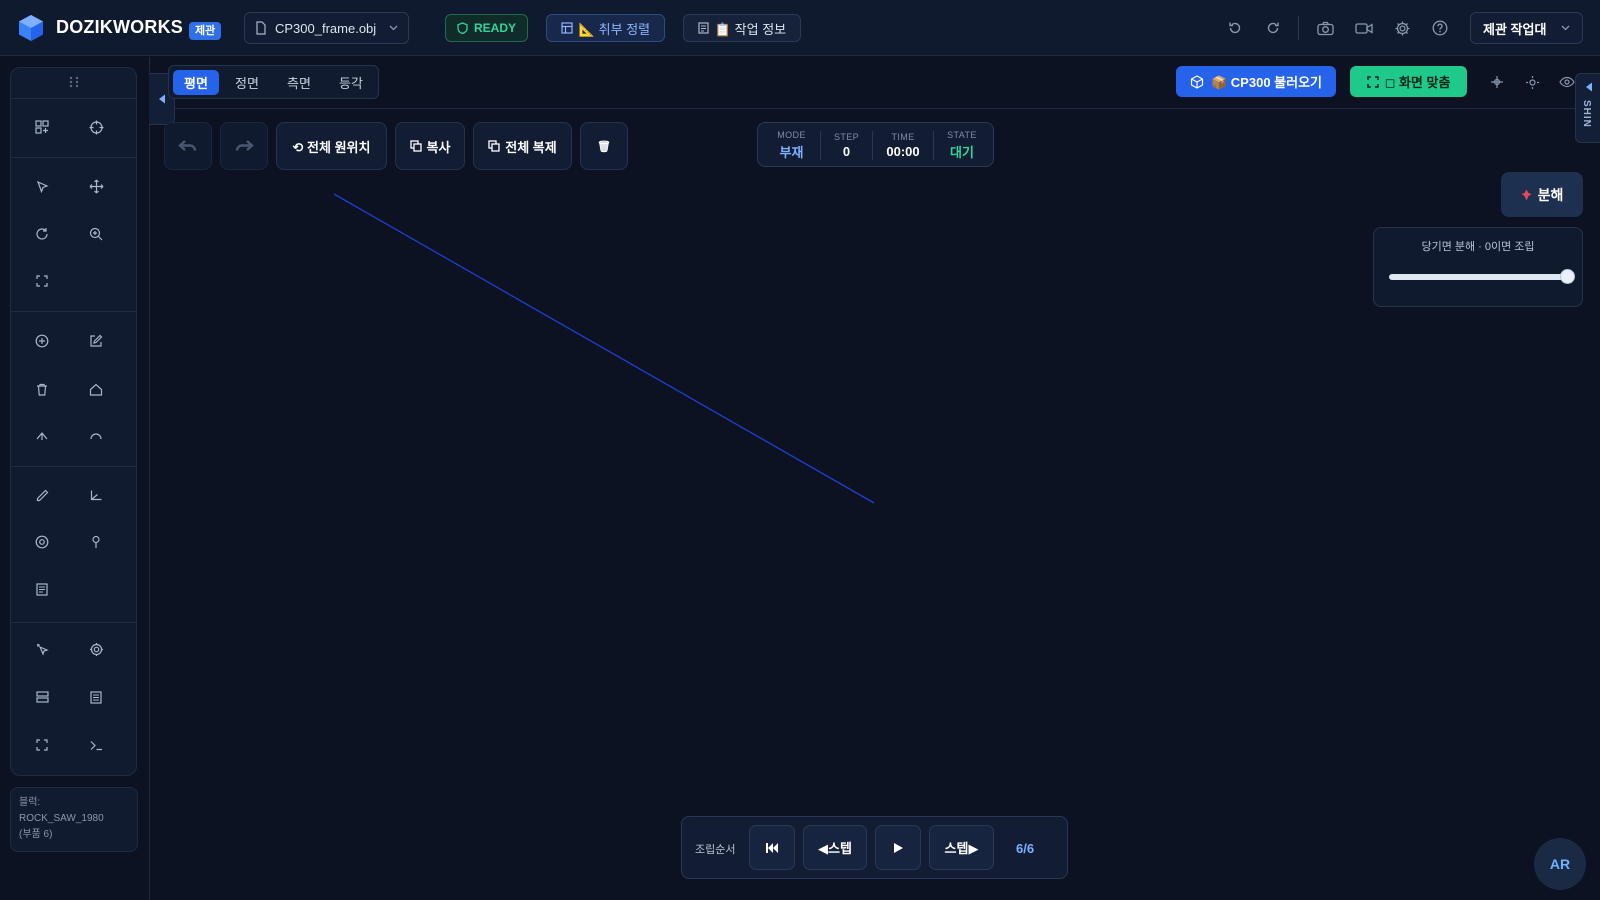 This screenshot has height=900, width=1600. What do you see at coordinates (326, 28) in the screenshot?
I see `file-select: CP300_frame.obj` at bounding box center [326, 28].